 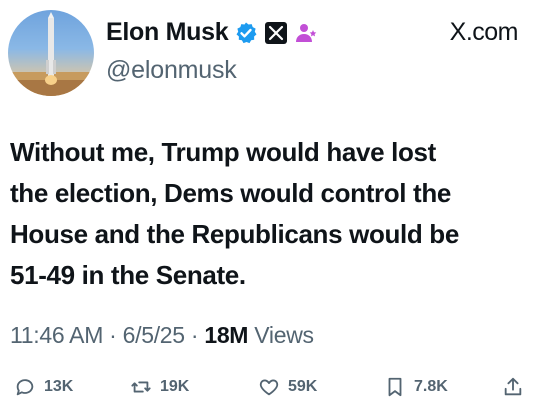 What do you see at coordinates (59, 386) in the screenshot?
I see `reply-count: 13K` at bounding box center [59, 386].